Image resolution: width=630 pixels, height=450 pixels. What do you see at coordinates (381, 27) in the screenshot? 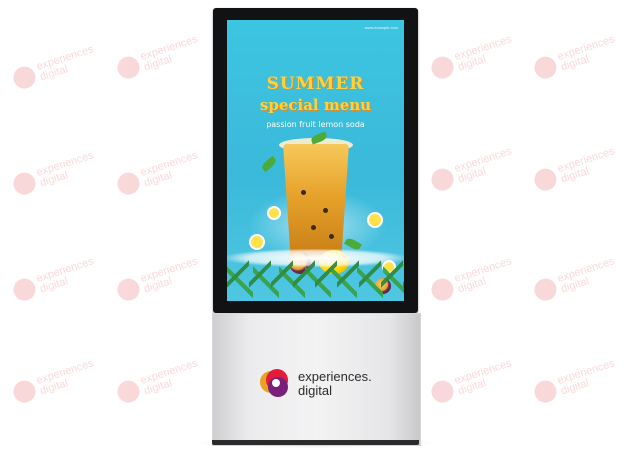
I see `screen-small-text: www.example.com` at bounding box center [381, 27].